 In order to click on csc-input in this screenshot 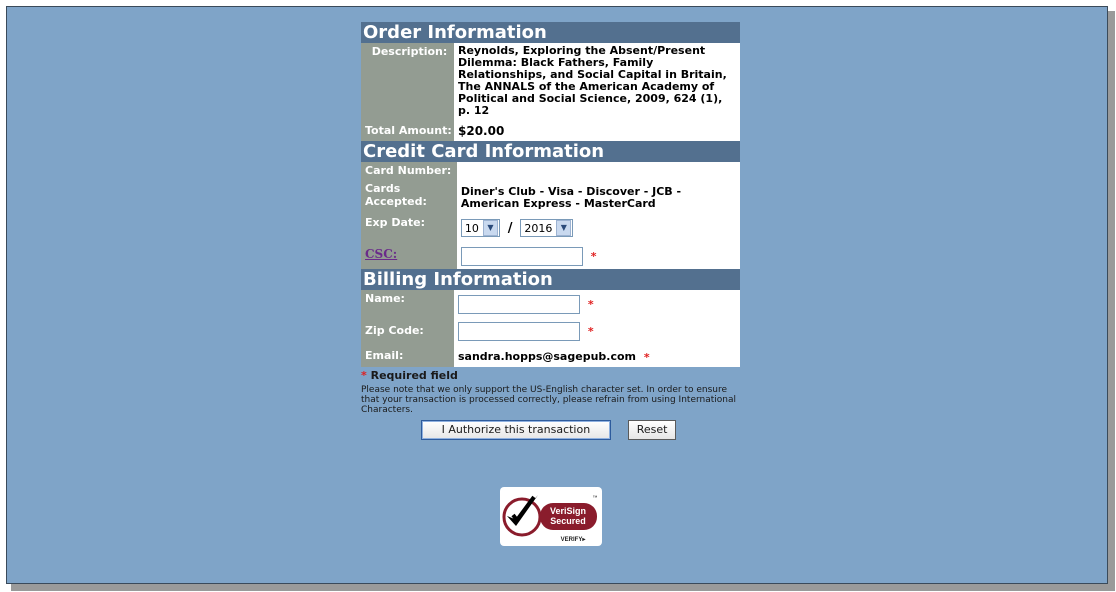, I will do `click(521, 256)`.